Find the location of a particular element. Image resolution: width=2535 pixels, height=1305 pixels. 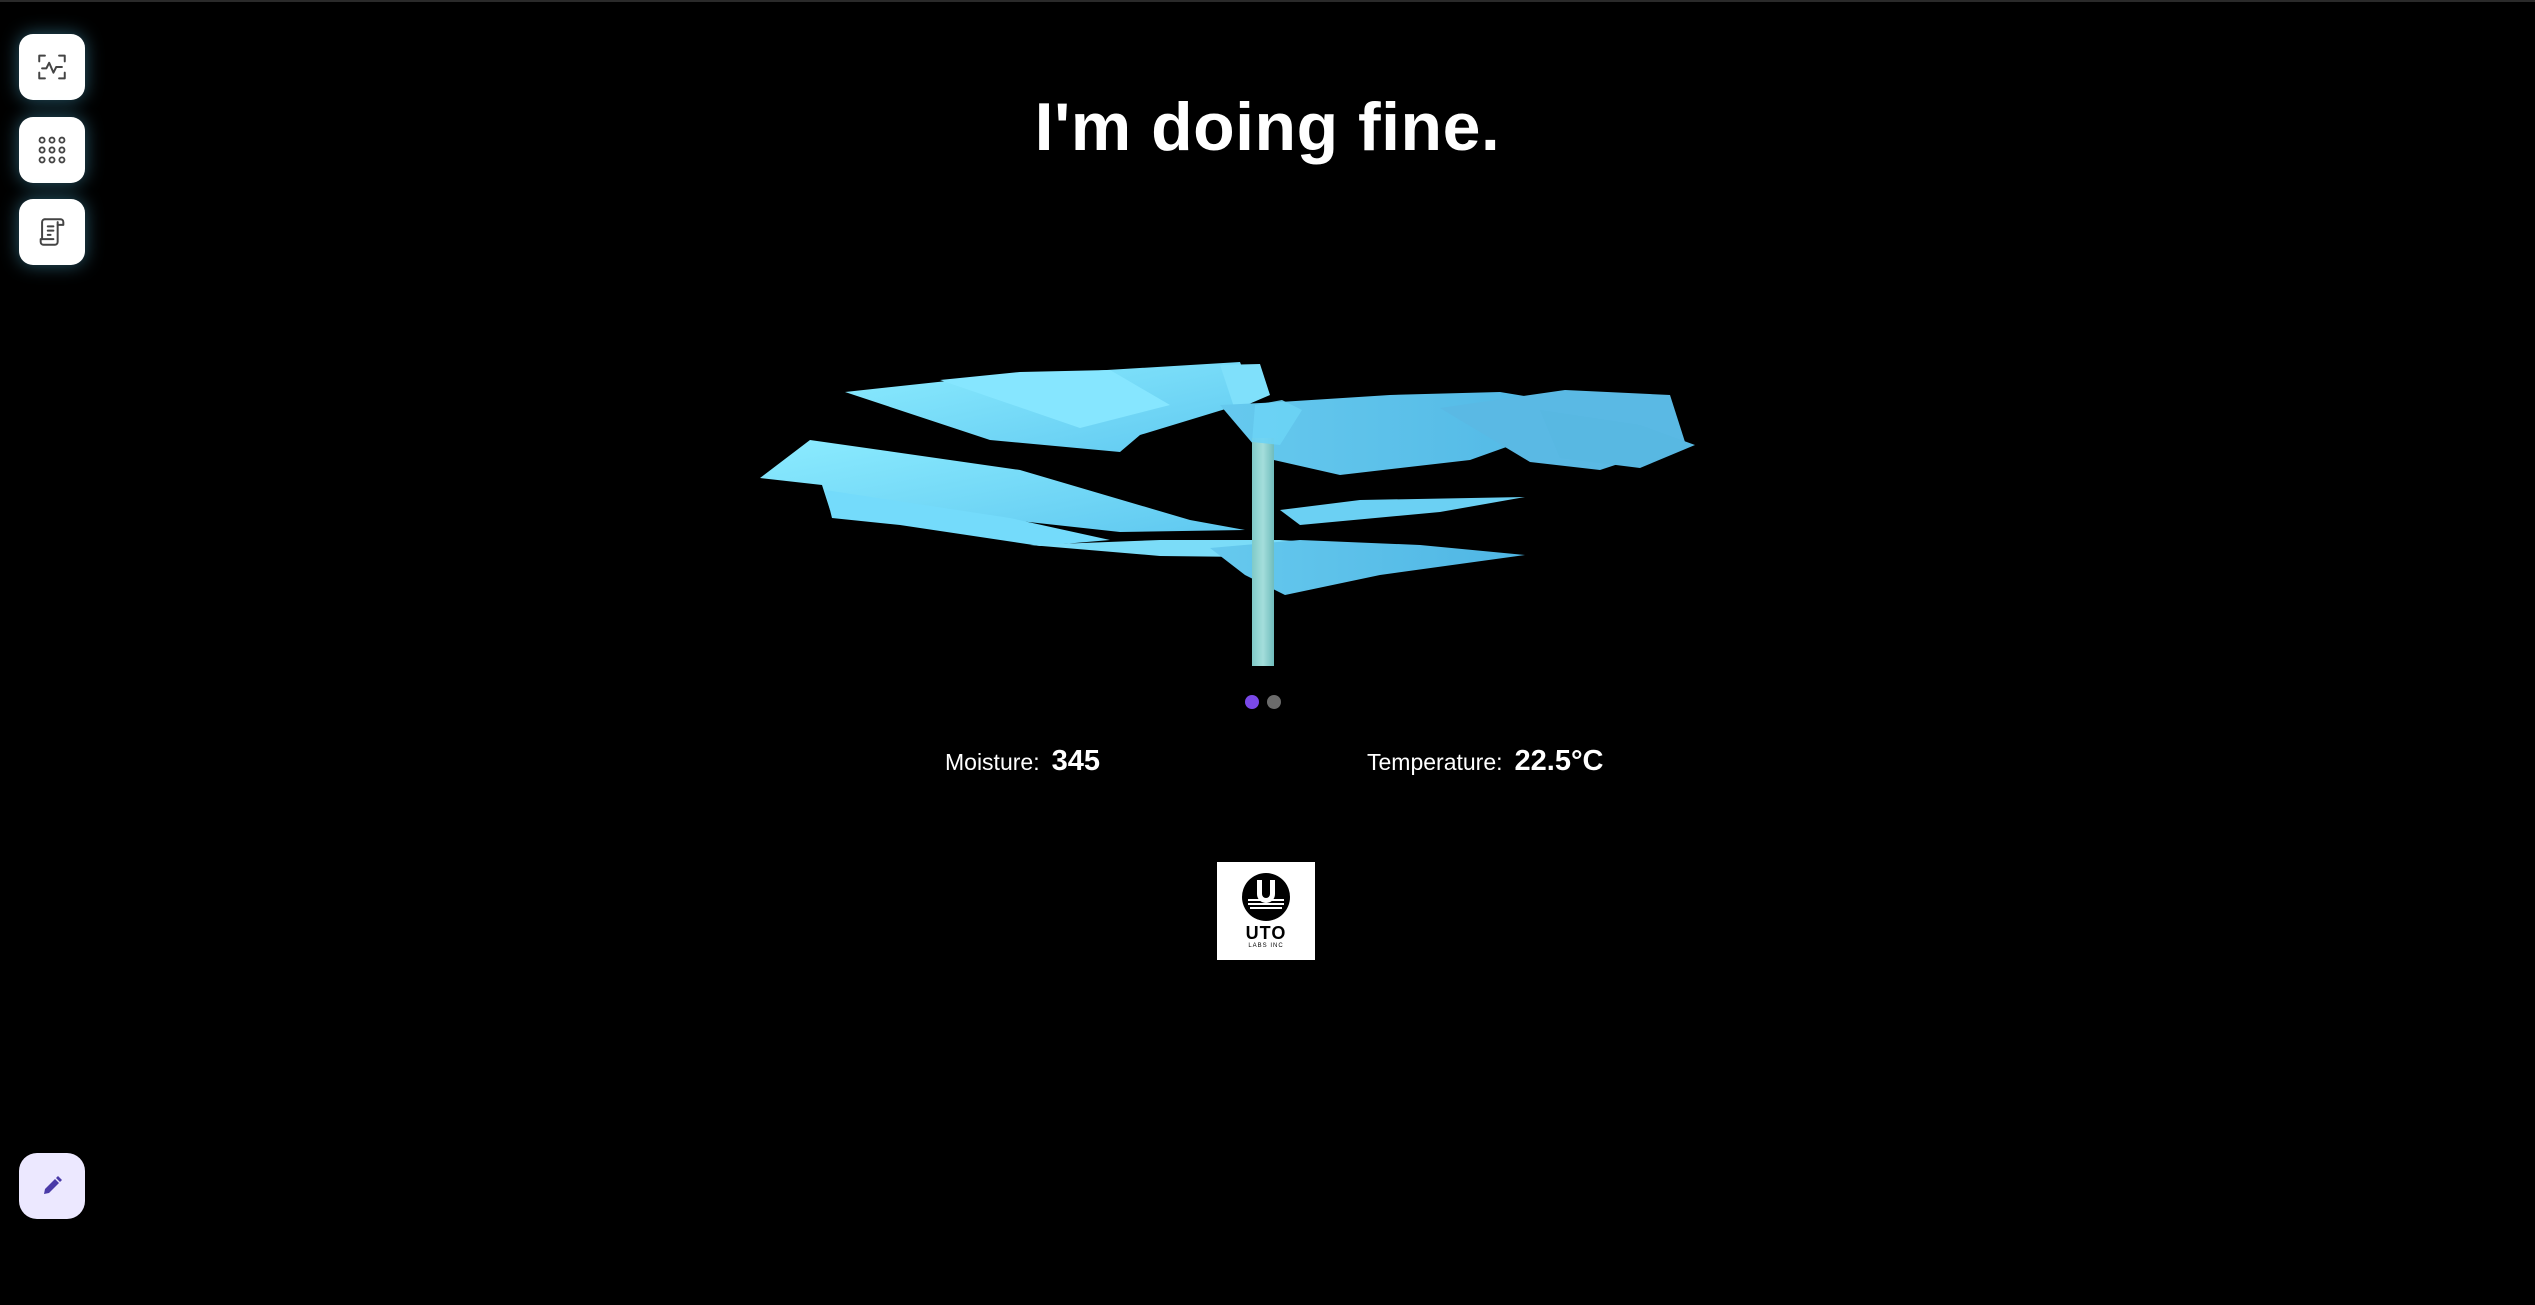

log-scroll-icon is located at coordinates (52, 232).